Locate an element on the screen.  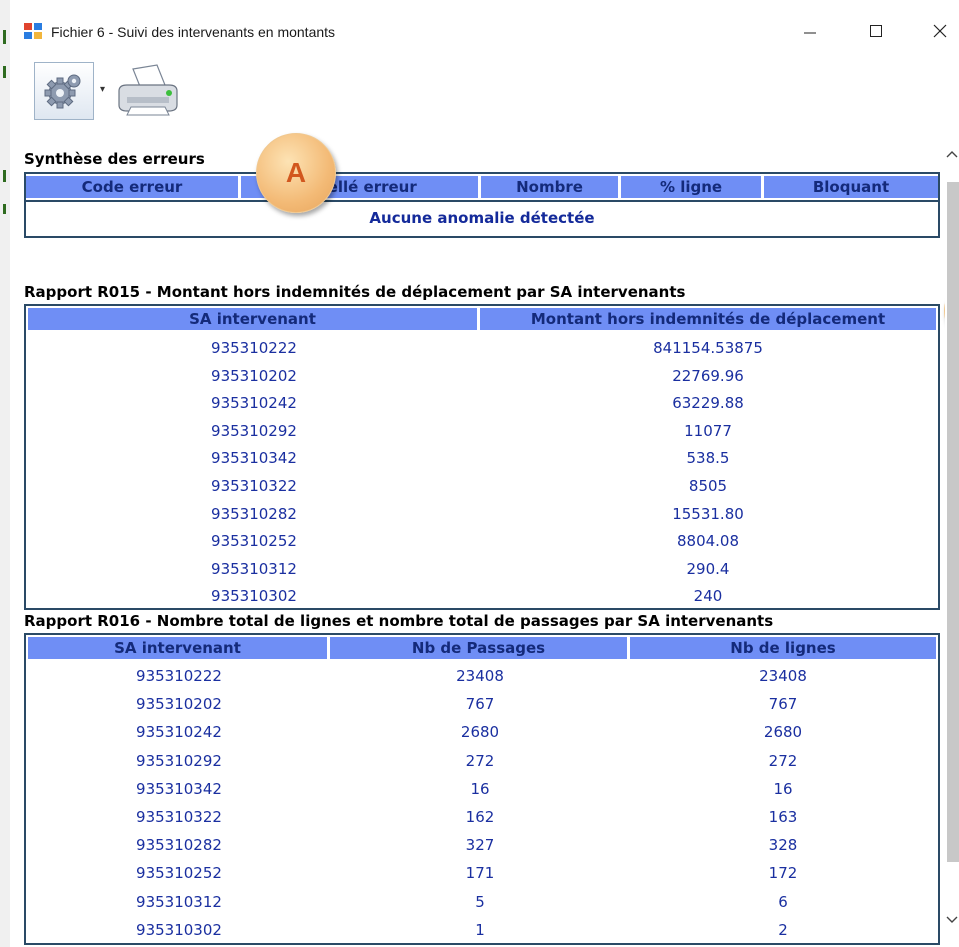
errors-header-code: Code erreur is located at coordinates (133, 187).